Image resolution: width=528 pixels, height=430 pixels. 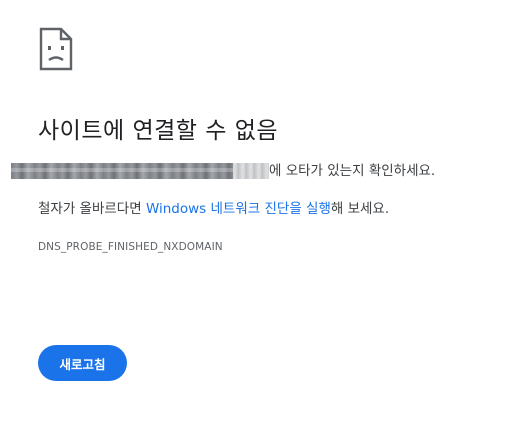 I want to click on suggestion-diagnostics: 철자가 올바르다면 Windows 네트워크 진단을 실행해 보세요., so click(x=273, y=209).